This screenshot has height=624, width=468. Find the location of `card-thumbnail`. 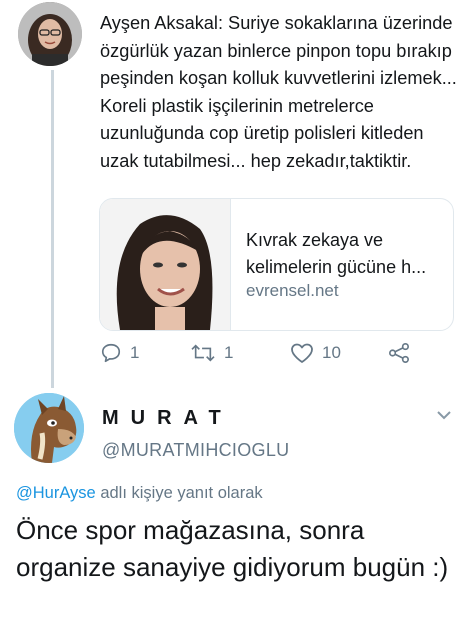

card-thumbnail is located at coordinates (165, 264).